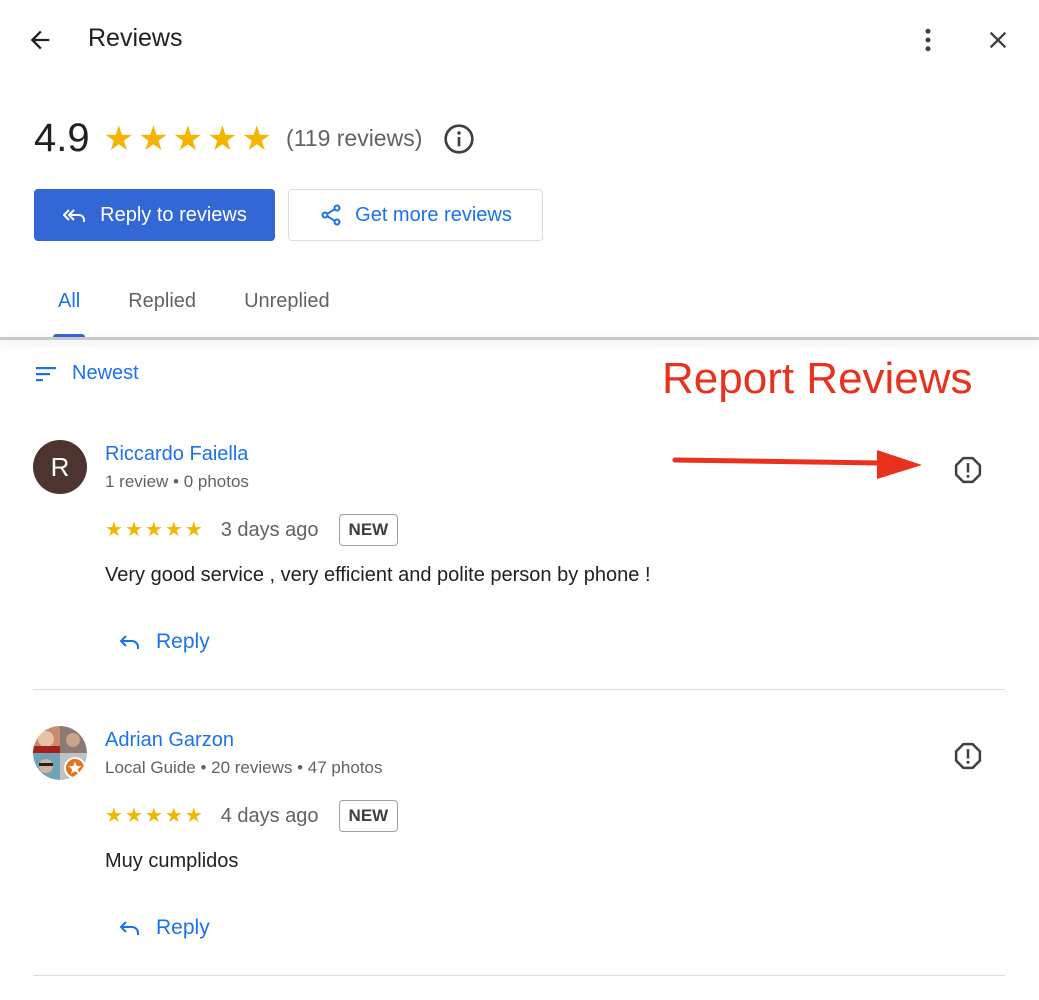 This screenshot has height=1000, width=1039. What do you see at coordinates (269, 529) in the screenshot?
I see `review-date: 3 days ago` at bounding box center [269, 529].